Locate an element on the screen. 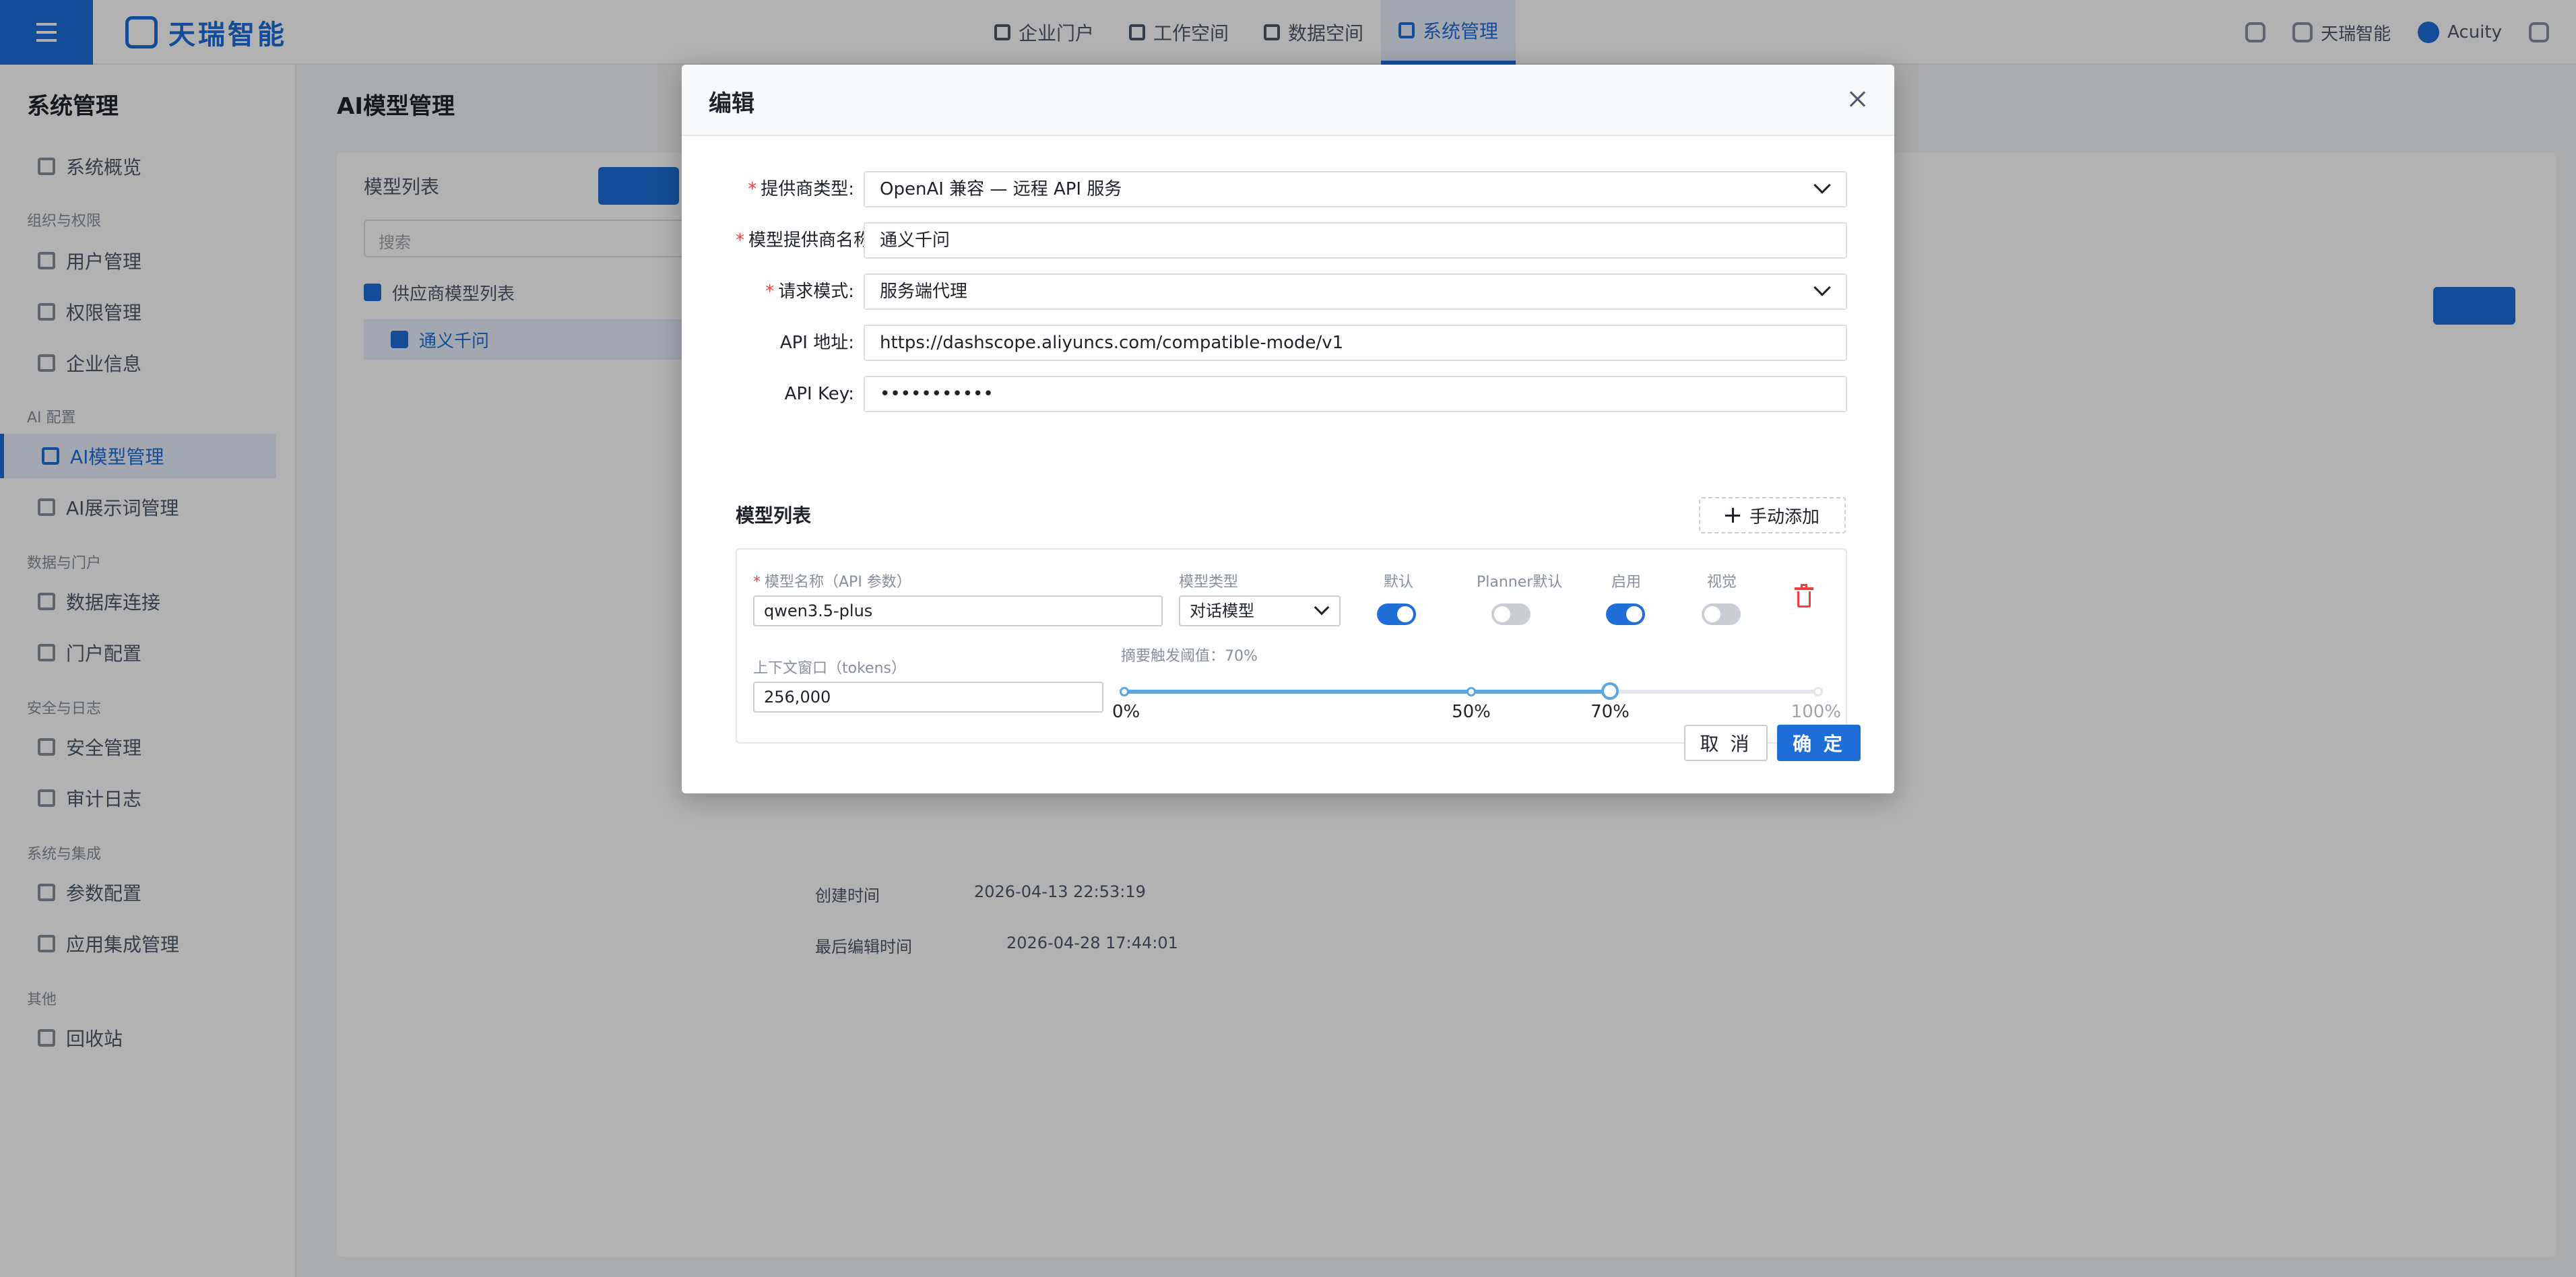 This screenshot has height=1277, width=2576. model-type-value: 对话模型 is located at coordinates (1222, 610).